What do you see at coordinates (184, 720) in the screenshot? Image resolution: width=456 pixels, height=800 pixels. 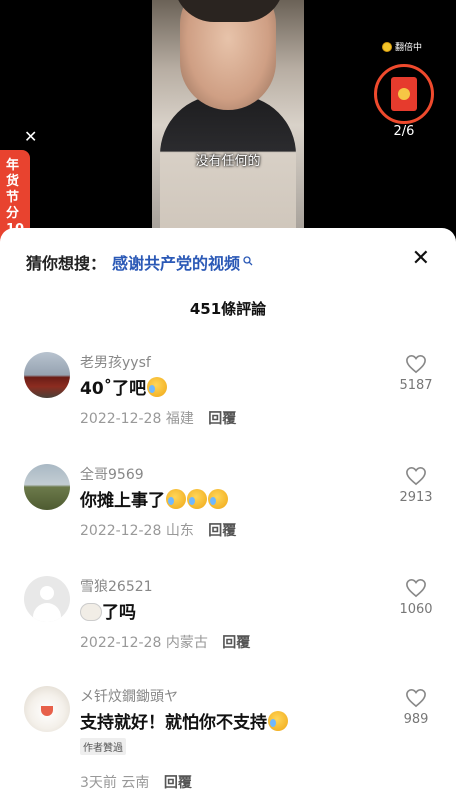 I see `comment-text: 支持就好！就怕你不支持` at bounding box center [184, 720].